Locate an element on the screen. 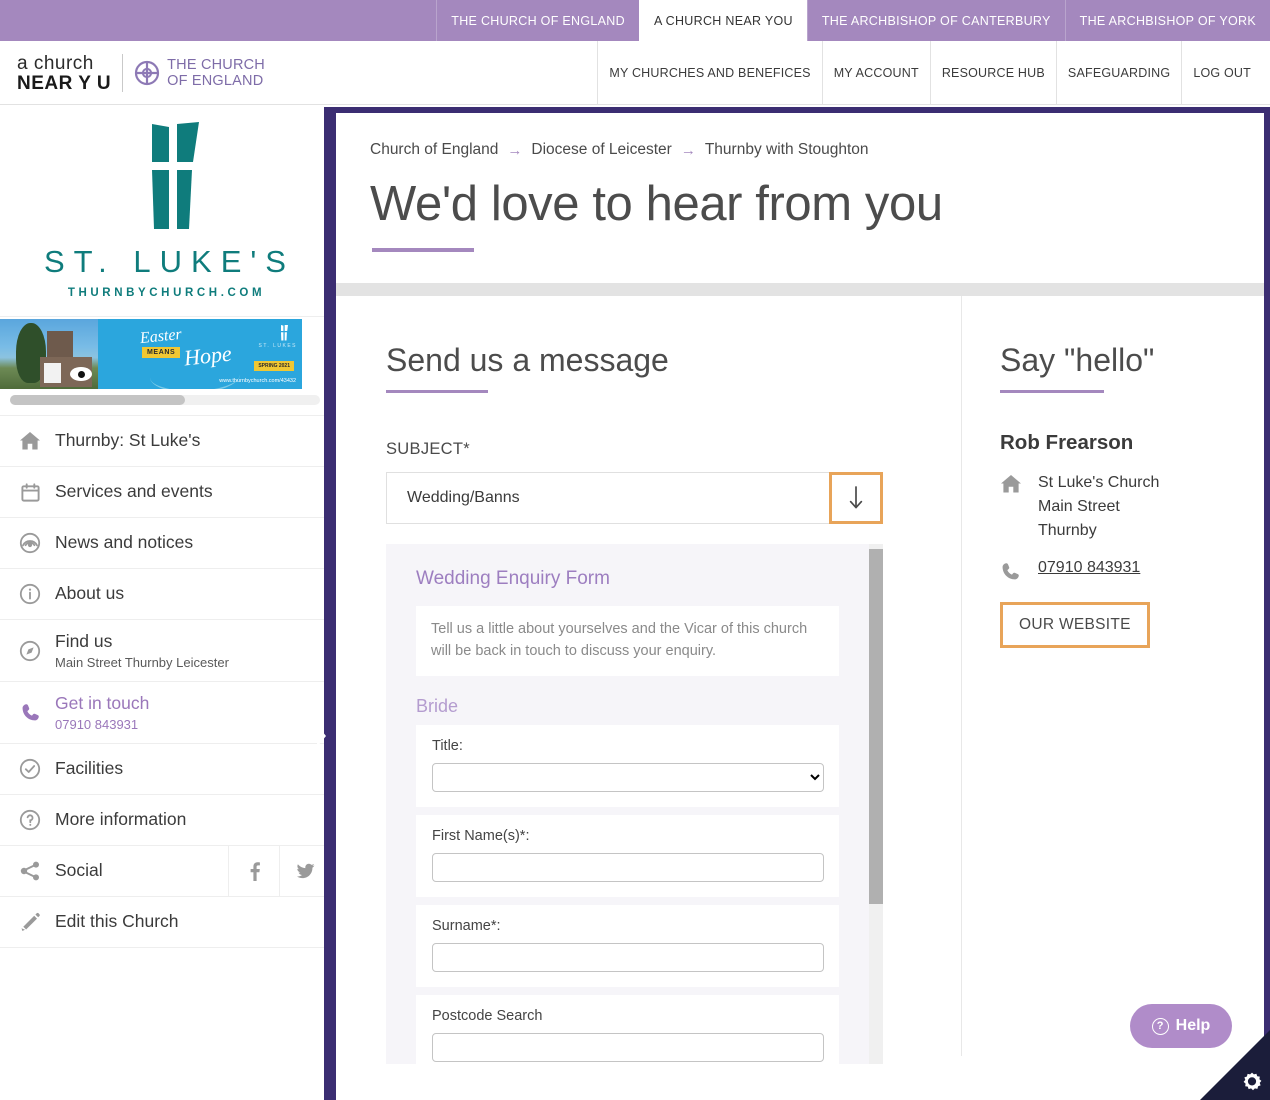 This screenshot has width=1270, height=1100. header-nav-resource-hub: RESOURCE HUB is located at coordinates (992, 73).